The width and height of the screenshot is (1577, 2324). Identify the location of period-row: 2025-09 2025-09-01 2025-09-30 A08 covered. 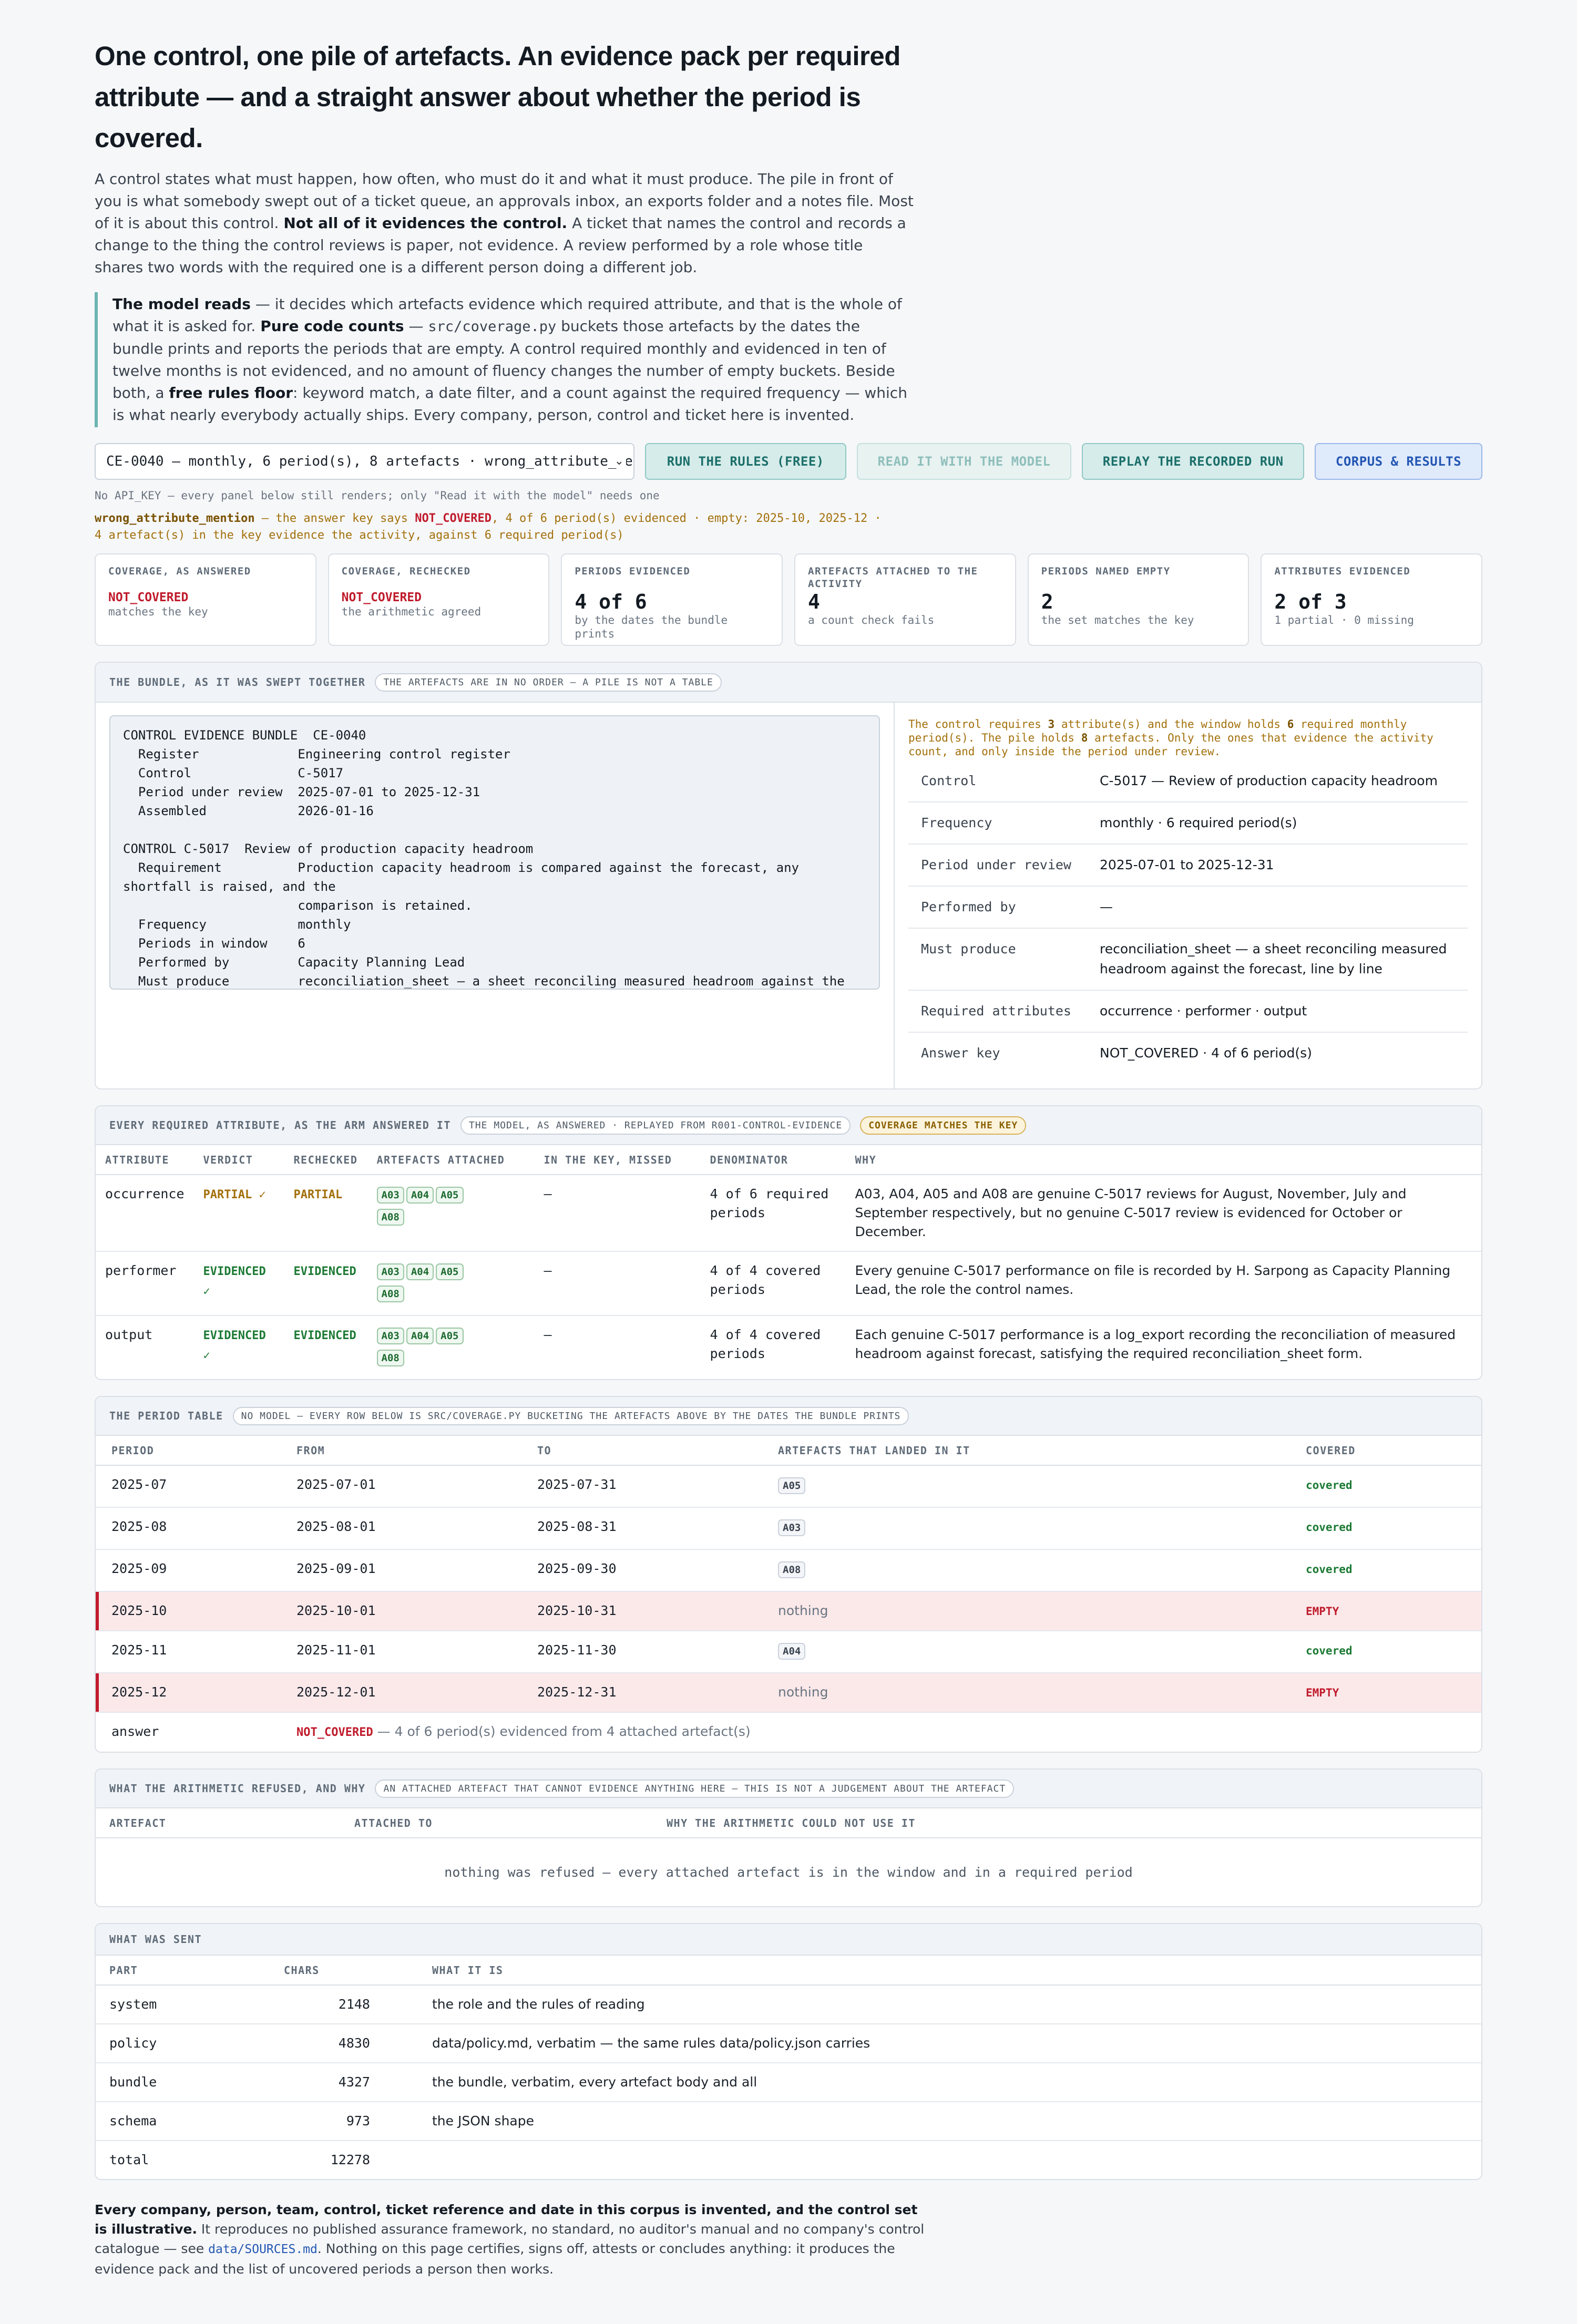
(788, 1571).